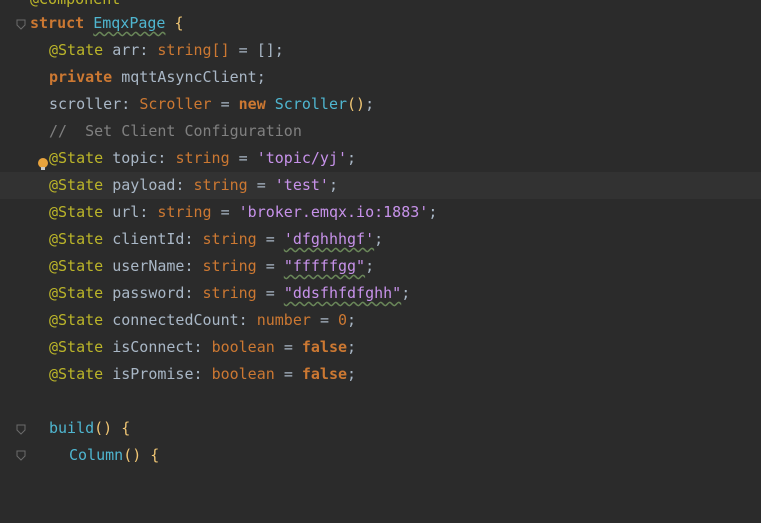  I want to click on field-name: connectedCount, so click(175, 320).